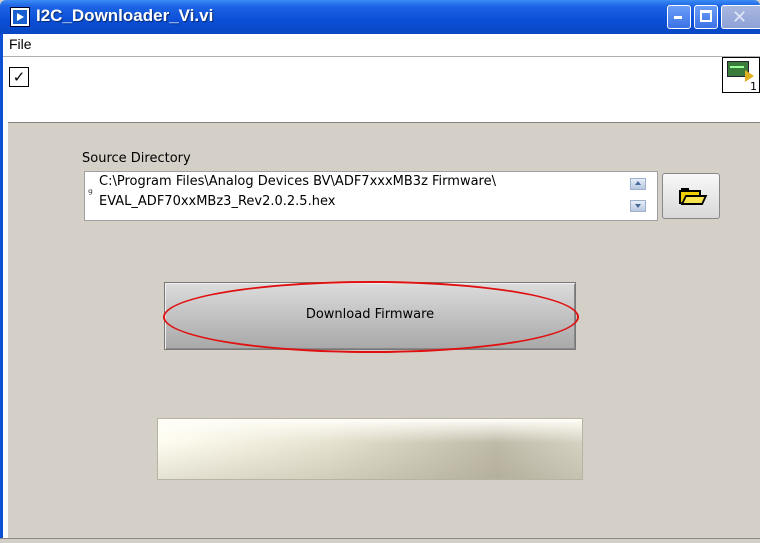  What do you see at coordinates (380, 540) in the screenshot?
I see `window-bottom-edge` at bounding box center [380, 540].